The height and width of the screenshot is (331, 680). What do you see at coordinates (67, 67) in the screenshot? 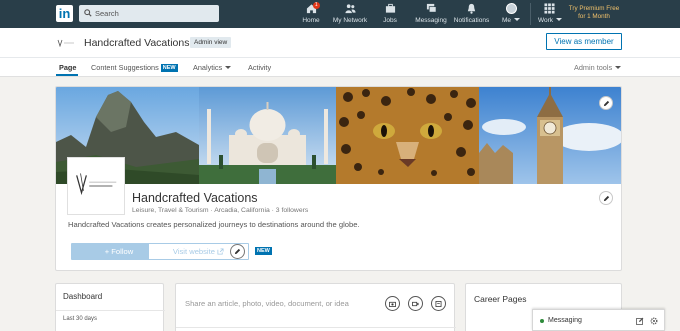
I see `tab-page: Page` at bounding box center [67, 67].